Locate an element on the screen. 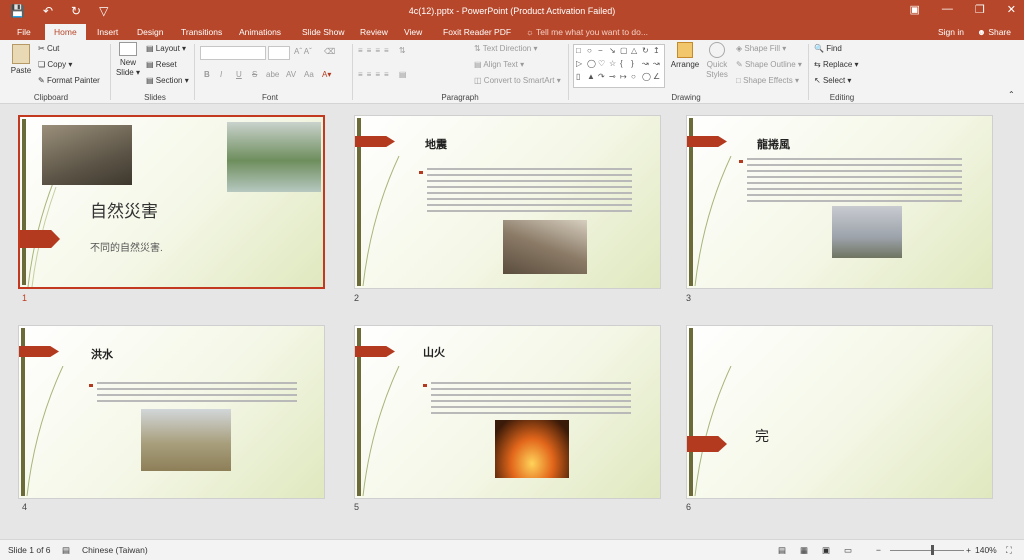  slide-thumbnail: 地震 is located at coordinates (507, 202).